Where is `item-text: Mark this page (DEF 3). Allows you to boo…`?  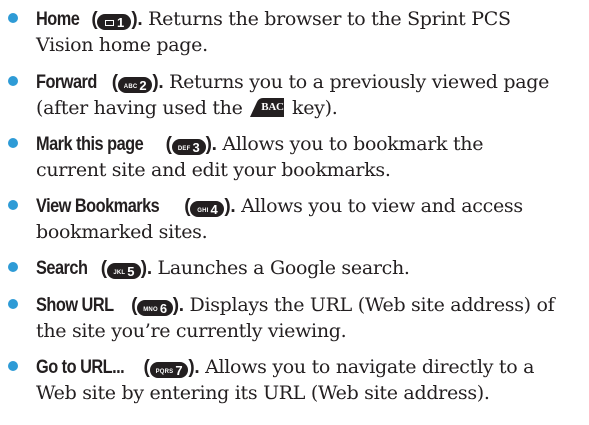 item-text: Mark this page (DEF 3). Allows you to boo… is located at coordinates (311, 157).